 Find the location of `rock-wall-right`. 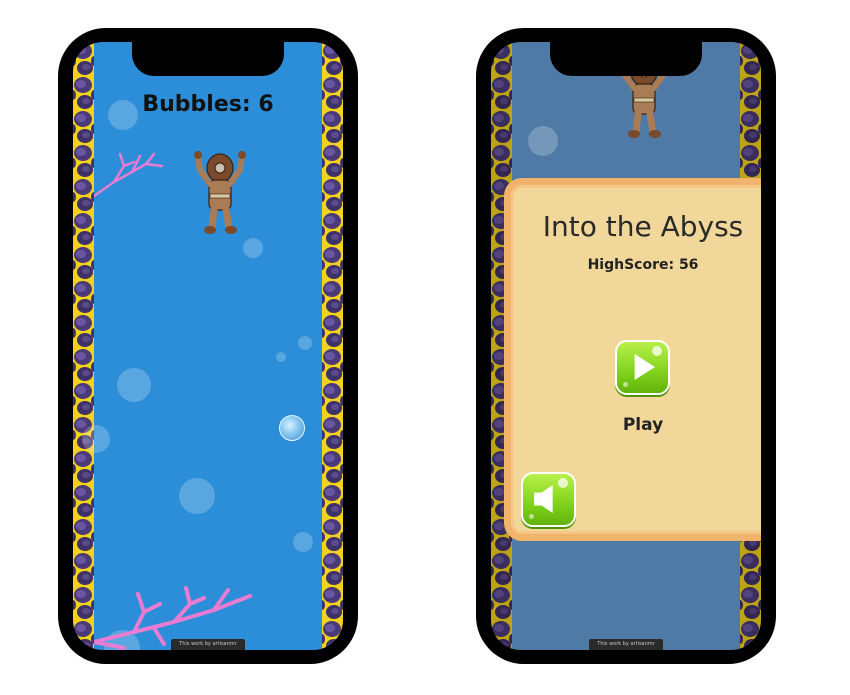

rock-wall-right is located at coordinates (332, 346).